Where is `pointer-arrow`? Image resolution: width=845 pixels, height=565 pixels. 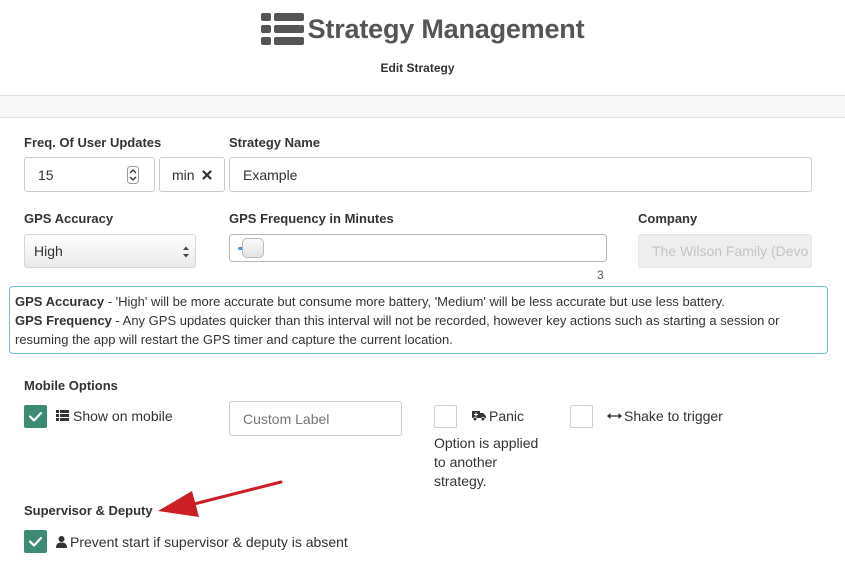 pointer-arrow is located at coordinates (220, 498).